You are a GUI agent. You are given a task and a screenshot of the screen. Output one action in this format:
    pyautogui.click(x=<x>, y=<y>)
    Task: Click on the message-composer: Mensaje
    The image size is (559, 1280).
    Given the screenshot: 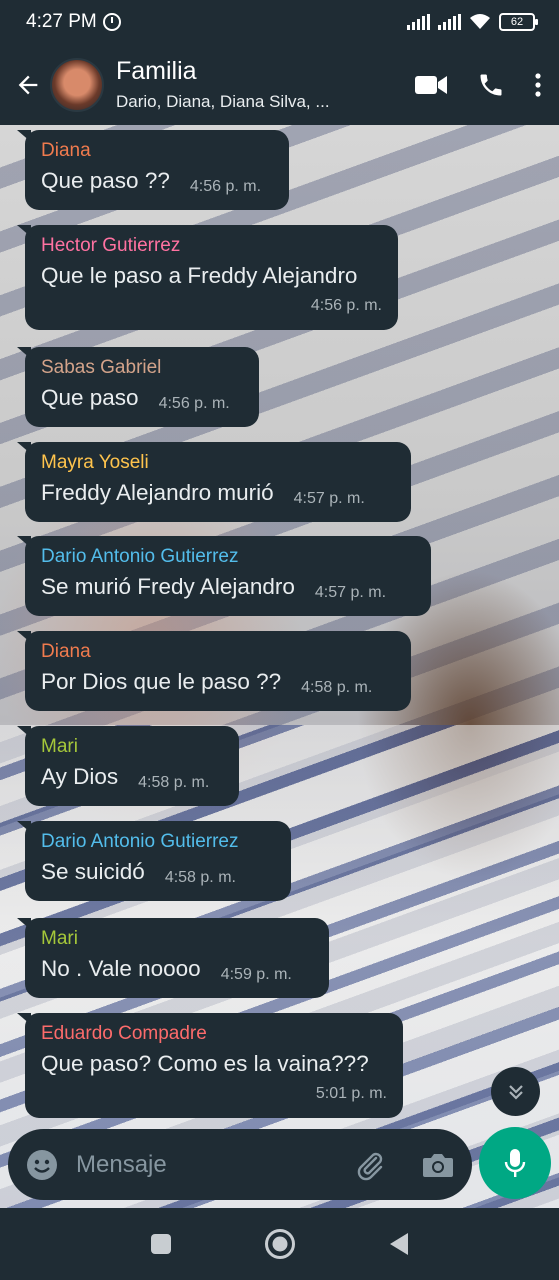 What is the action you would take?
    pyautogui.click(x=240, y=1164)
    